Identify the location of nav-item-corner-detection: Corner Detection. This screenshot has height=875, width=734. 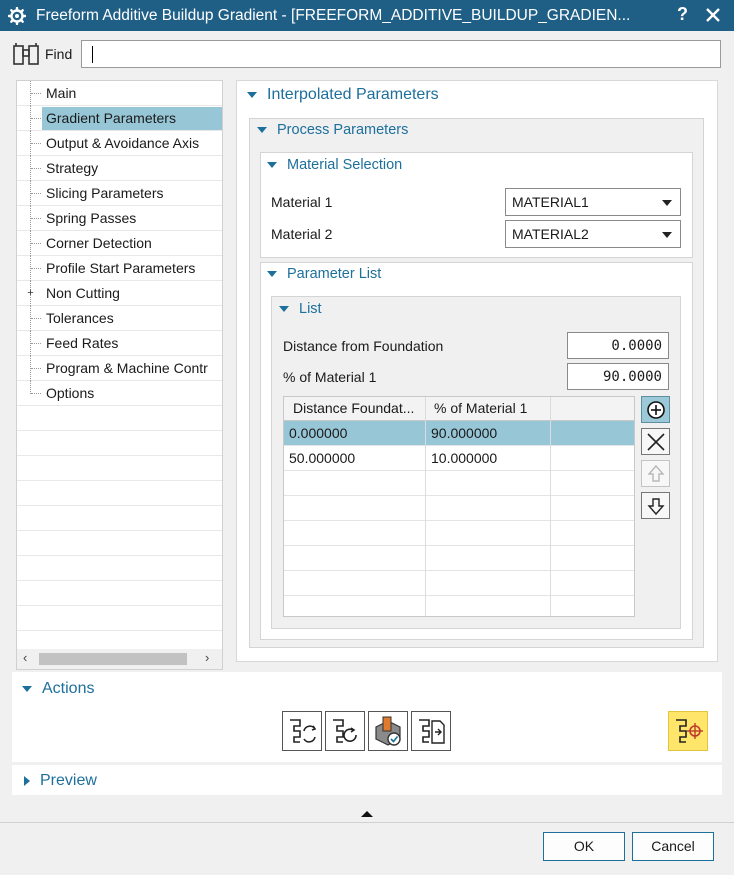
(119, 243).